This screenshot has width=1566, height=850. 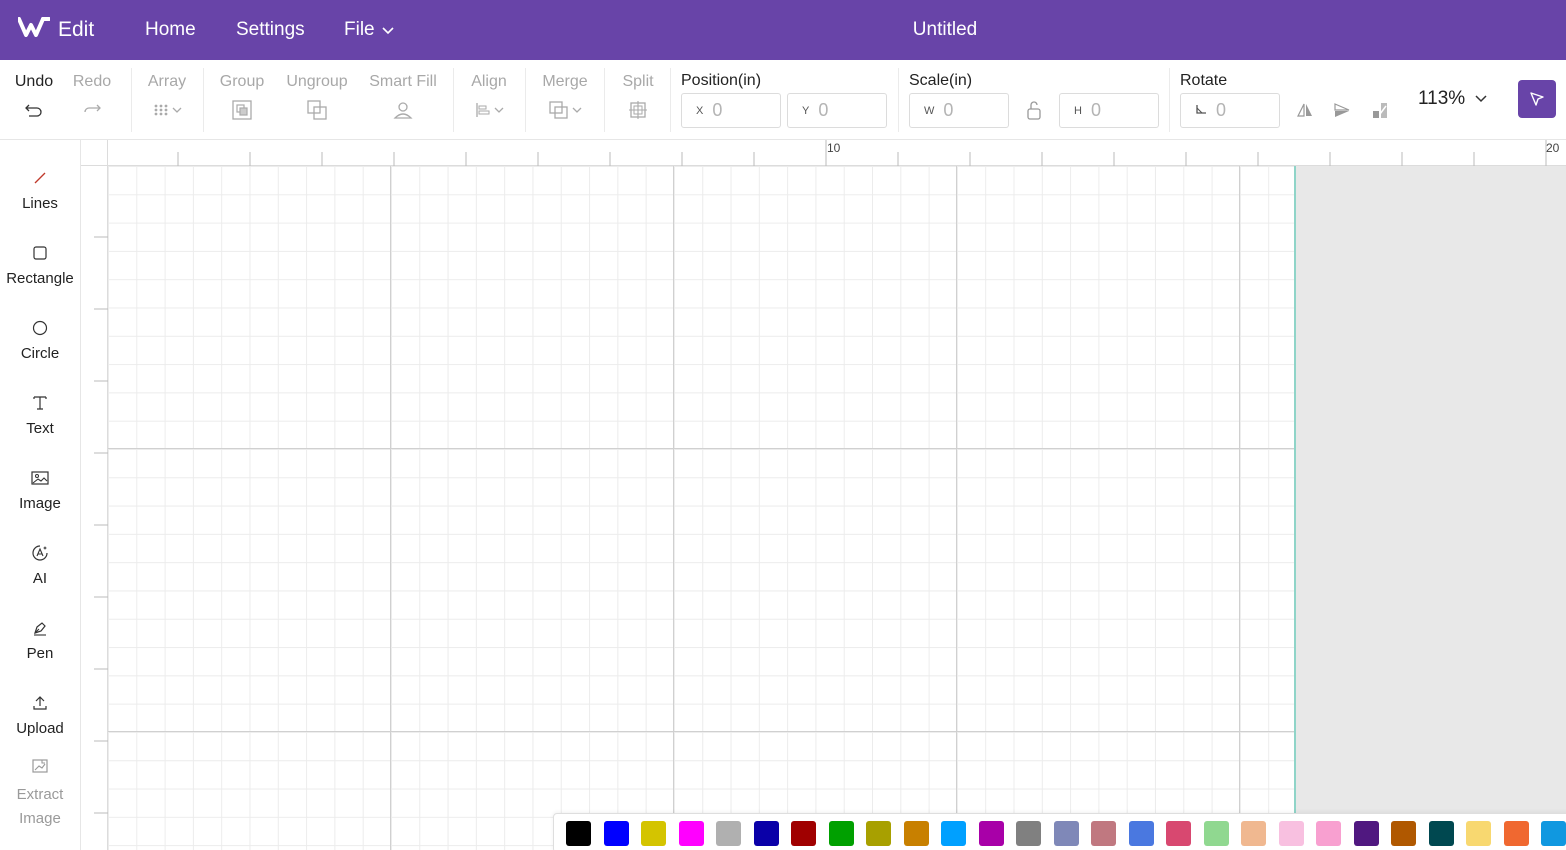 I want to click on split-button: Split, so click(x=638, y=100).